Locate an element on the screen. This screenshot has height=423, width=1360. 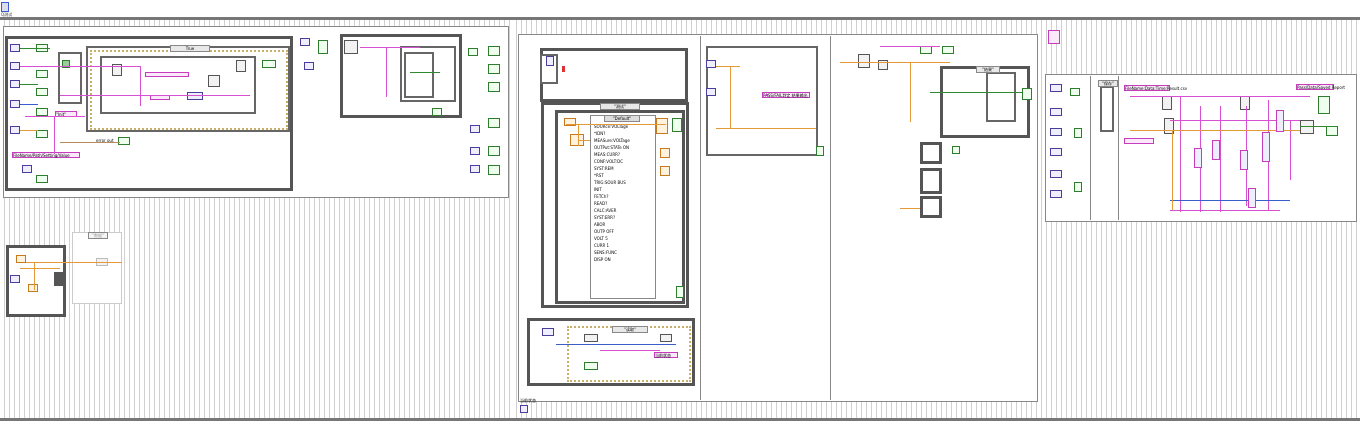
center-lower-ctl is located at coordinates (548, 332).